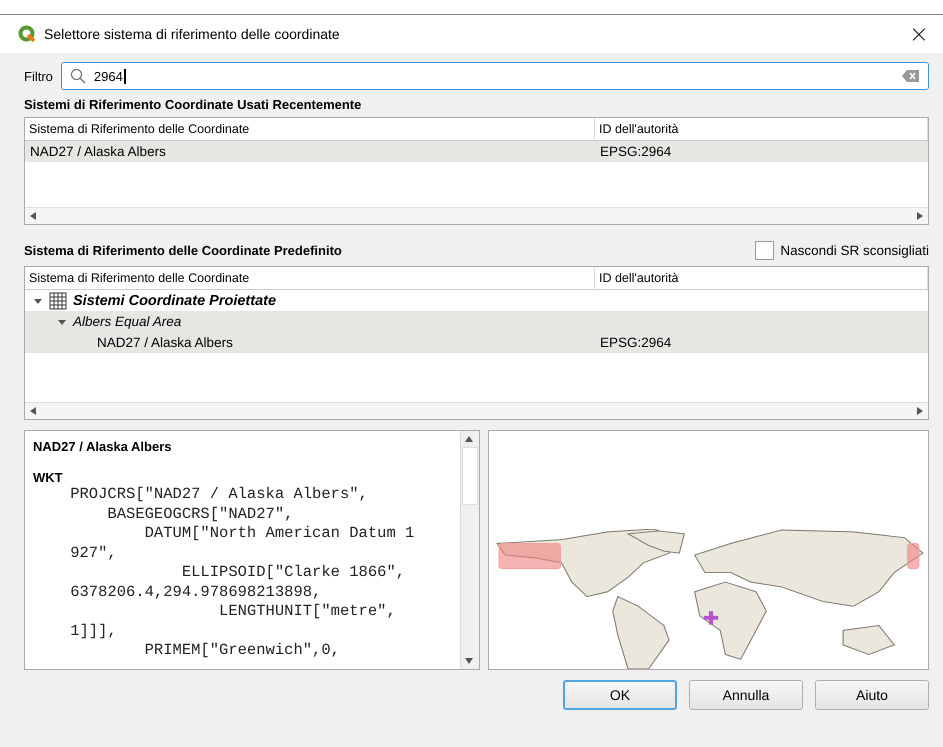  I want to click on wkt-line: 6378206.4,294.978698213898,, so click(195, 592).